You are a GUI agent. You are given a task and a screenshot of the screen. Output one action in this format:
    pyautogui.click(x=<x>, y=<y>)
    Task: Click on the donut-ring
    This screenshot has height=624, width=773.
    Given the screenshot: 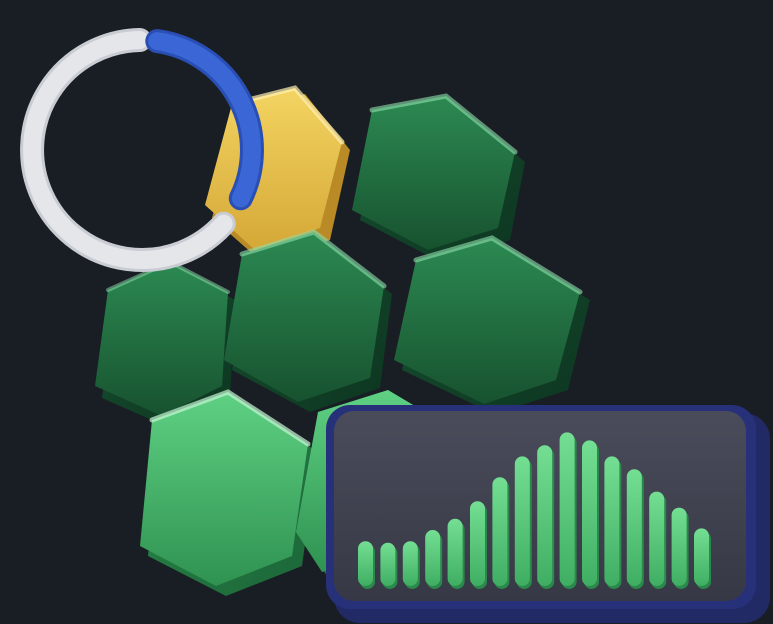 What is the action you would take?
    pyautogui.click(x=142, y=150)
    